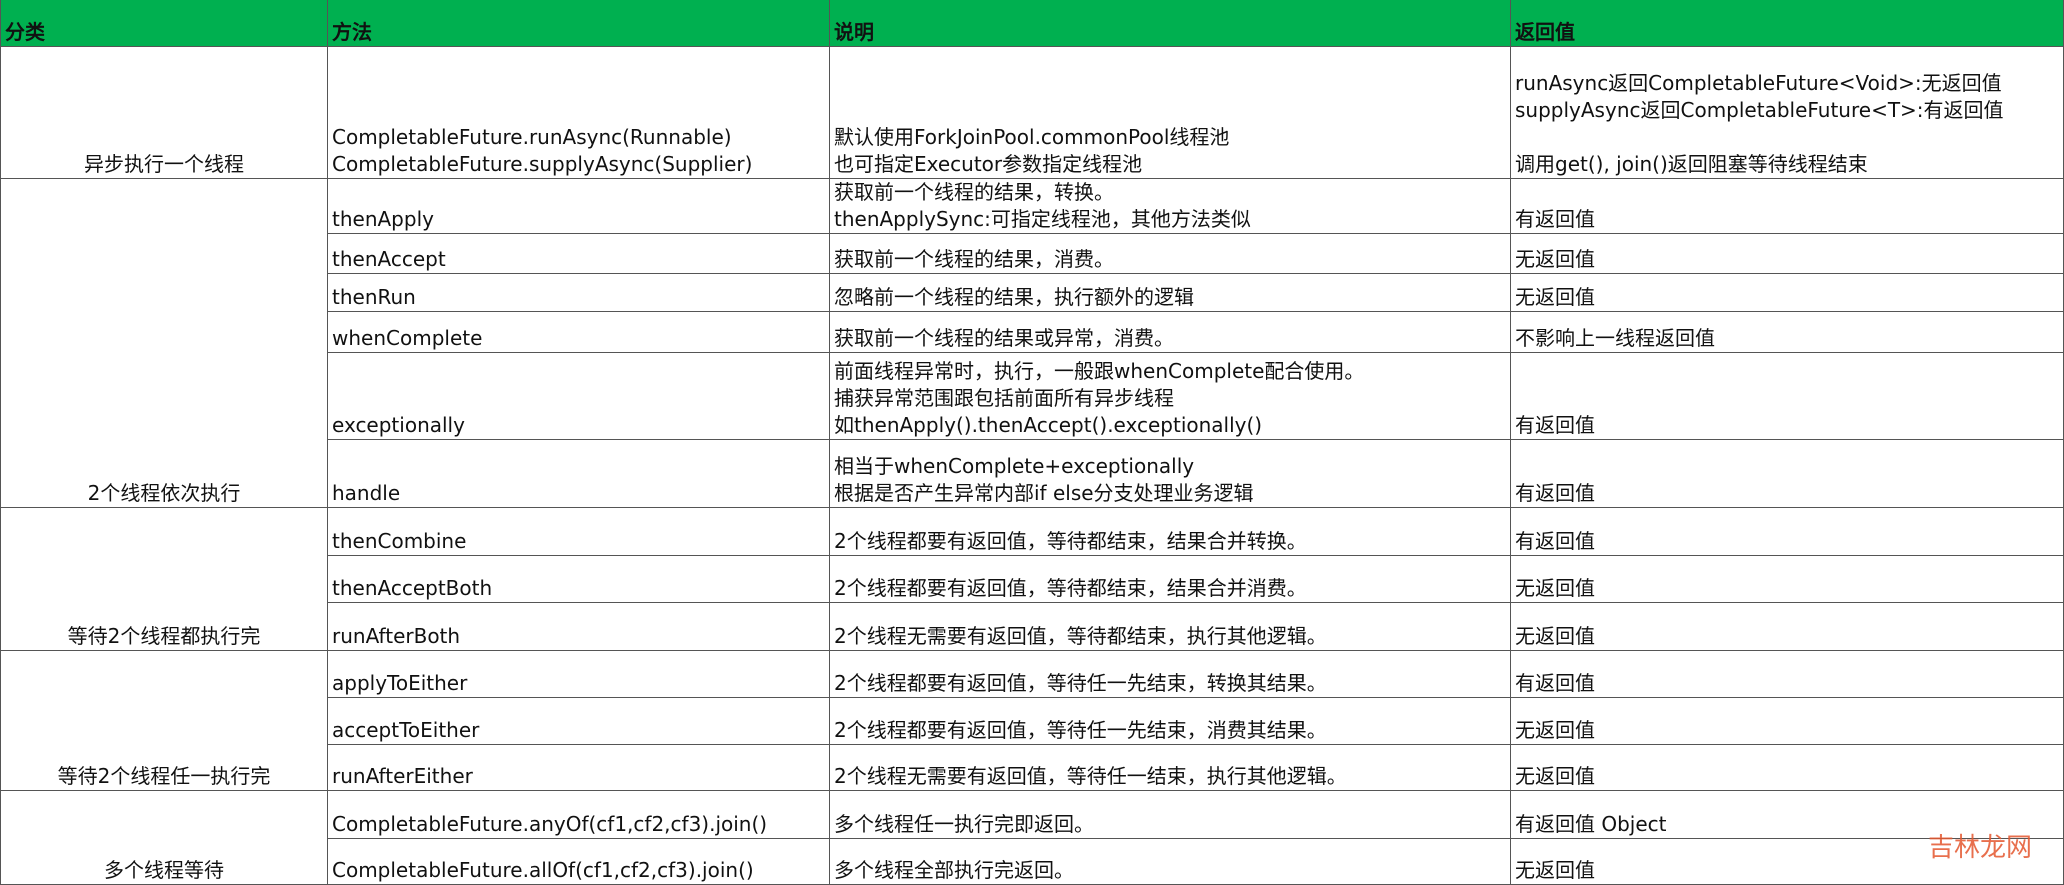 The height and width of the screenshot is (885, 2064). I want to click on category-label: 等待2个线程任一执行完, so click(164, 776).